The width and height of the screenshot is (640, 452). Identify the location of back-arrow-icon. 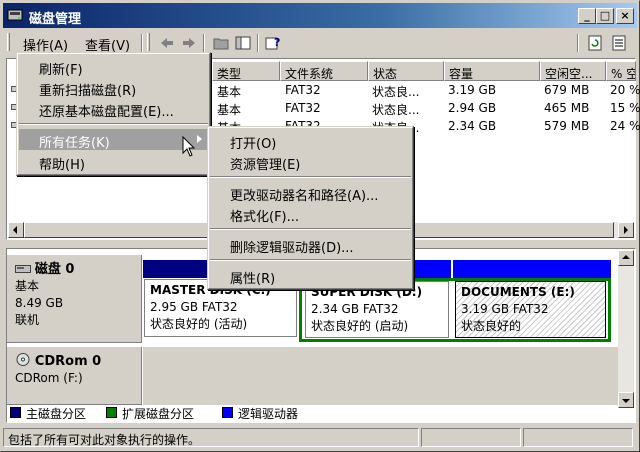
(167, 43).